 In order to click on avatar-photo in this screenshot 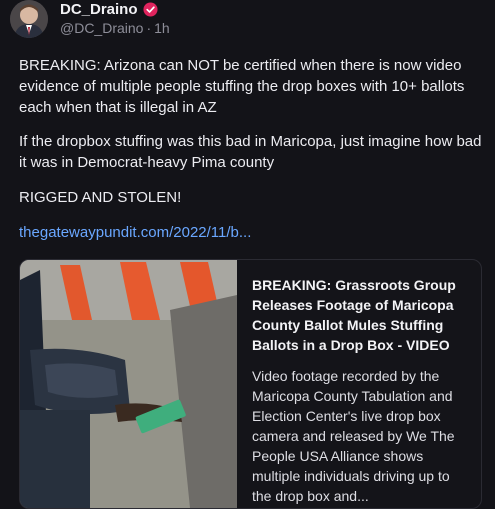, I will do `click(29, 19)`.